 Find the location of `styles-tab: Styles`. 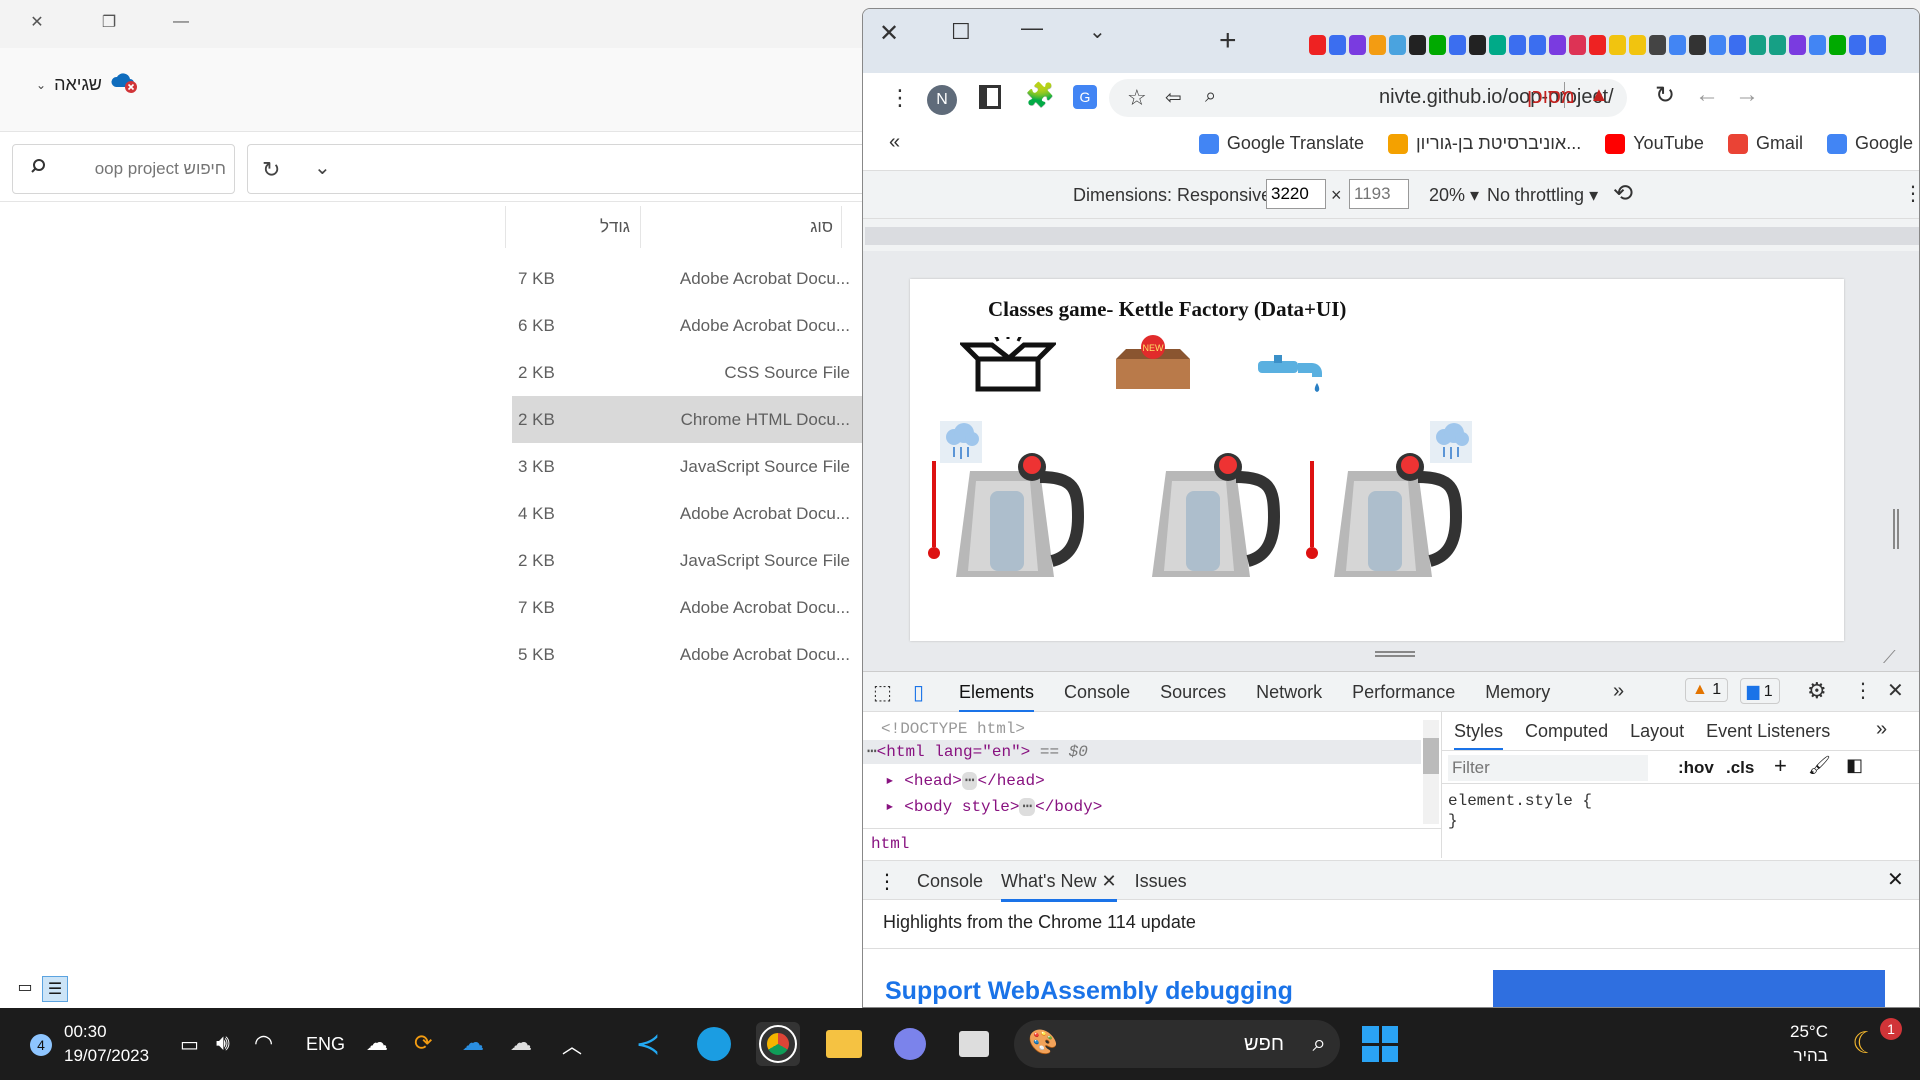

styles-tab: Styles is located at coordinates (1479, 736).